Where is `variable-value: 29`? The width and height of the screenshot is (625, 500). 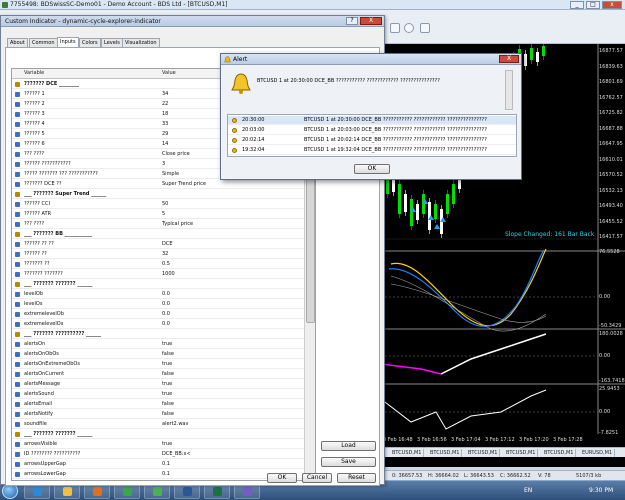 variable-value: 29 is located at coordinates (165, 134).